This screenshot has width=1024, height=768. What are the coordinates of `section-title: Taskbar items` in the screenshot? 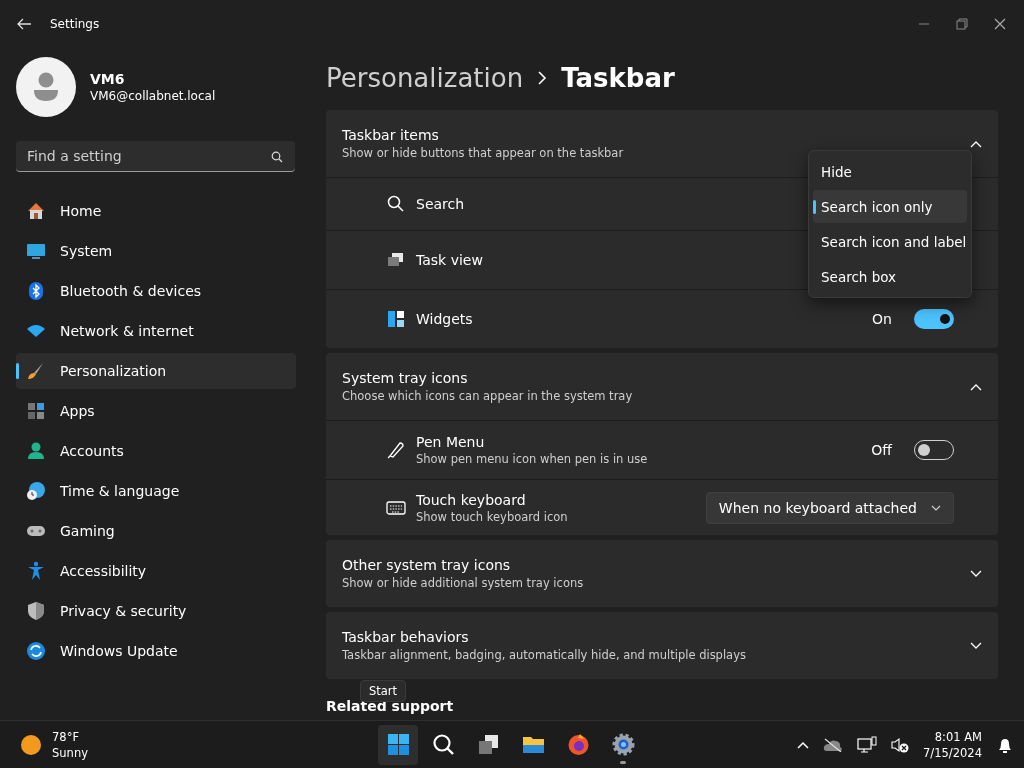 It's located at (390, 135).